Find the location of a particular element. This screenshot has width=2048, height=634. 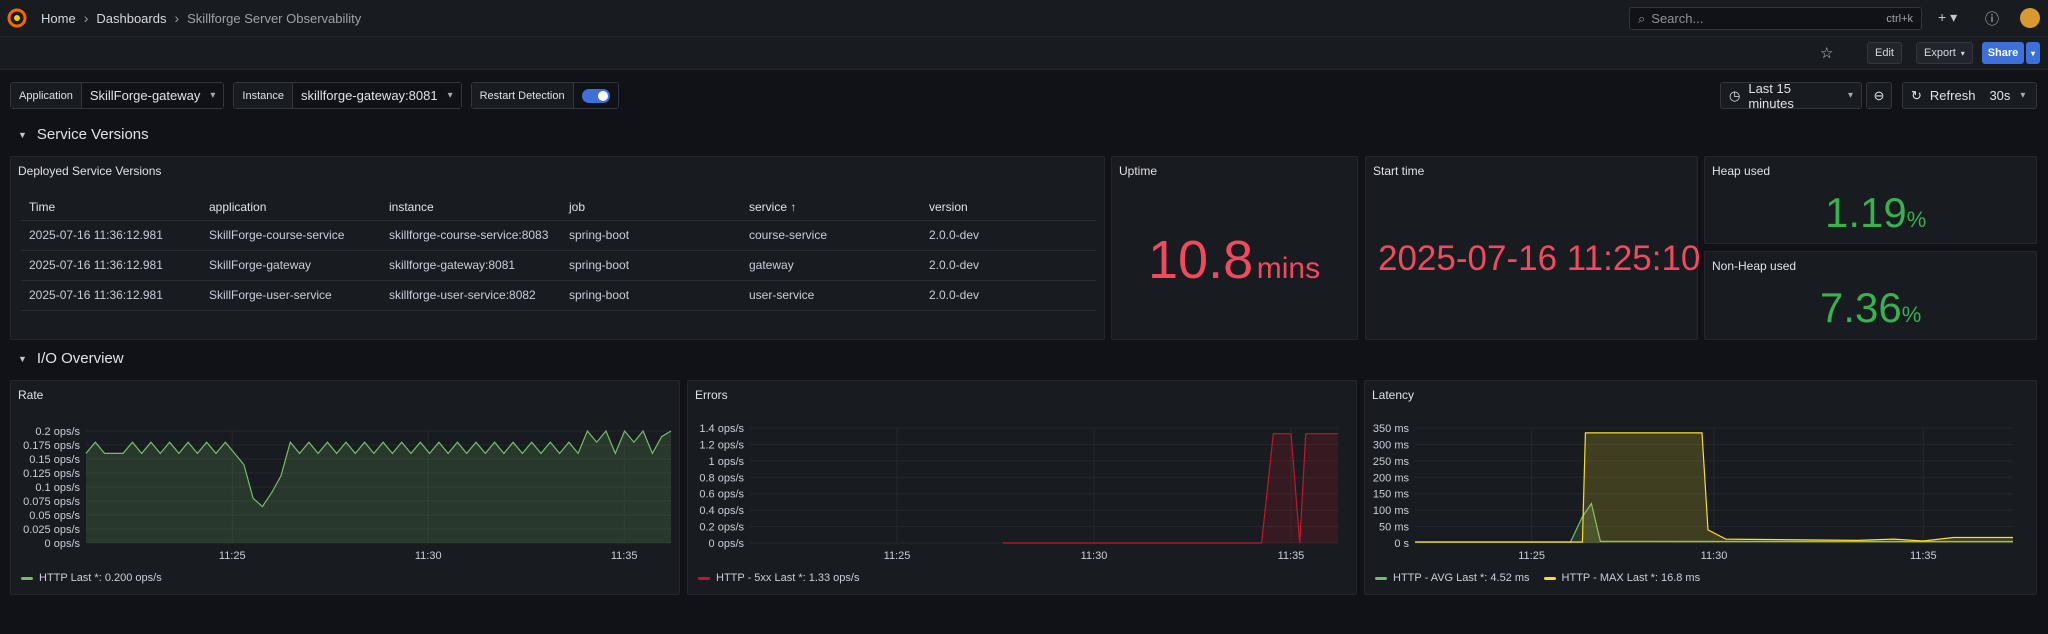

zoom-out-button: ⊖ is located at coordinates (1879, 95).